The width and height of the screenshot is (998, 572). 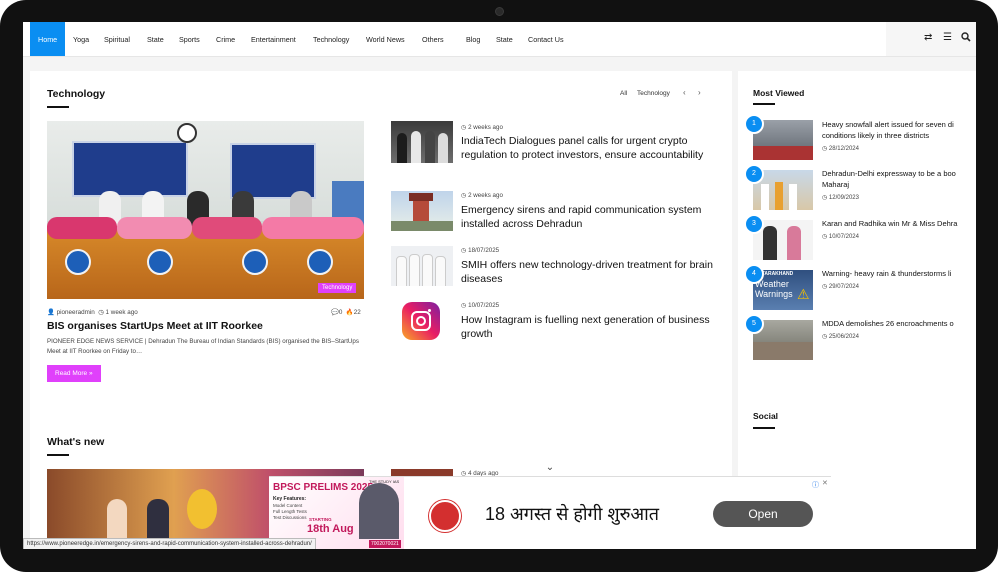 I want to click on nav-blog: Blog, so click(x=473, y=39).